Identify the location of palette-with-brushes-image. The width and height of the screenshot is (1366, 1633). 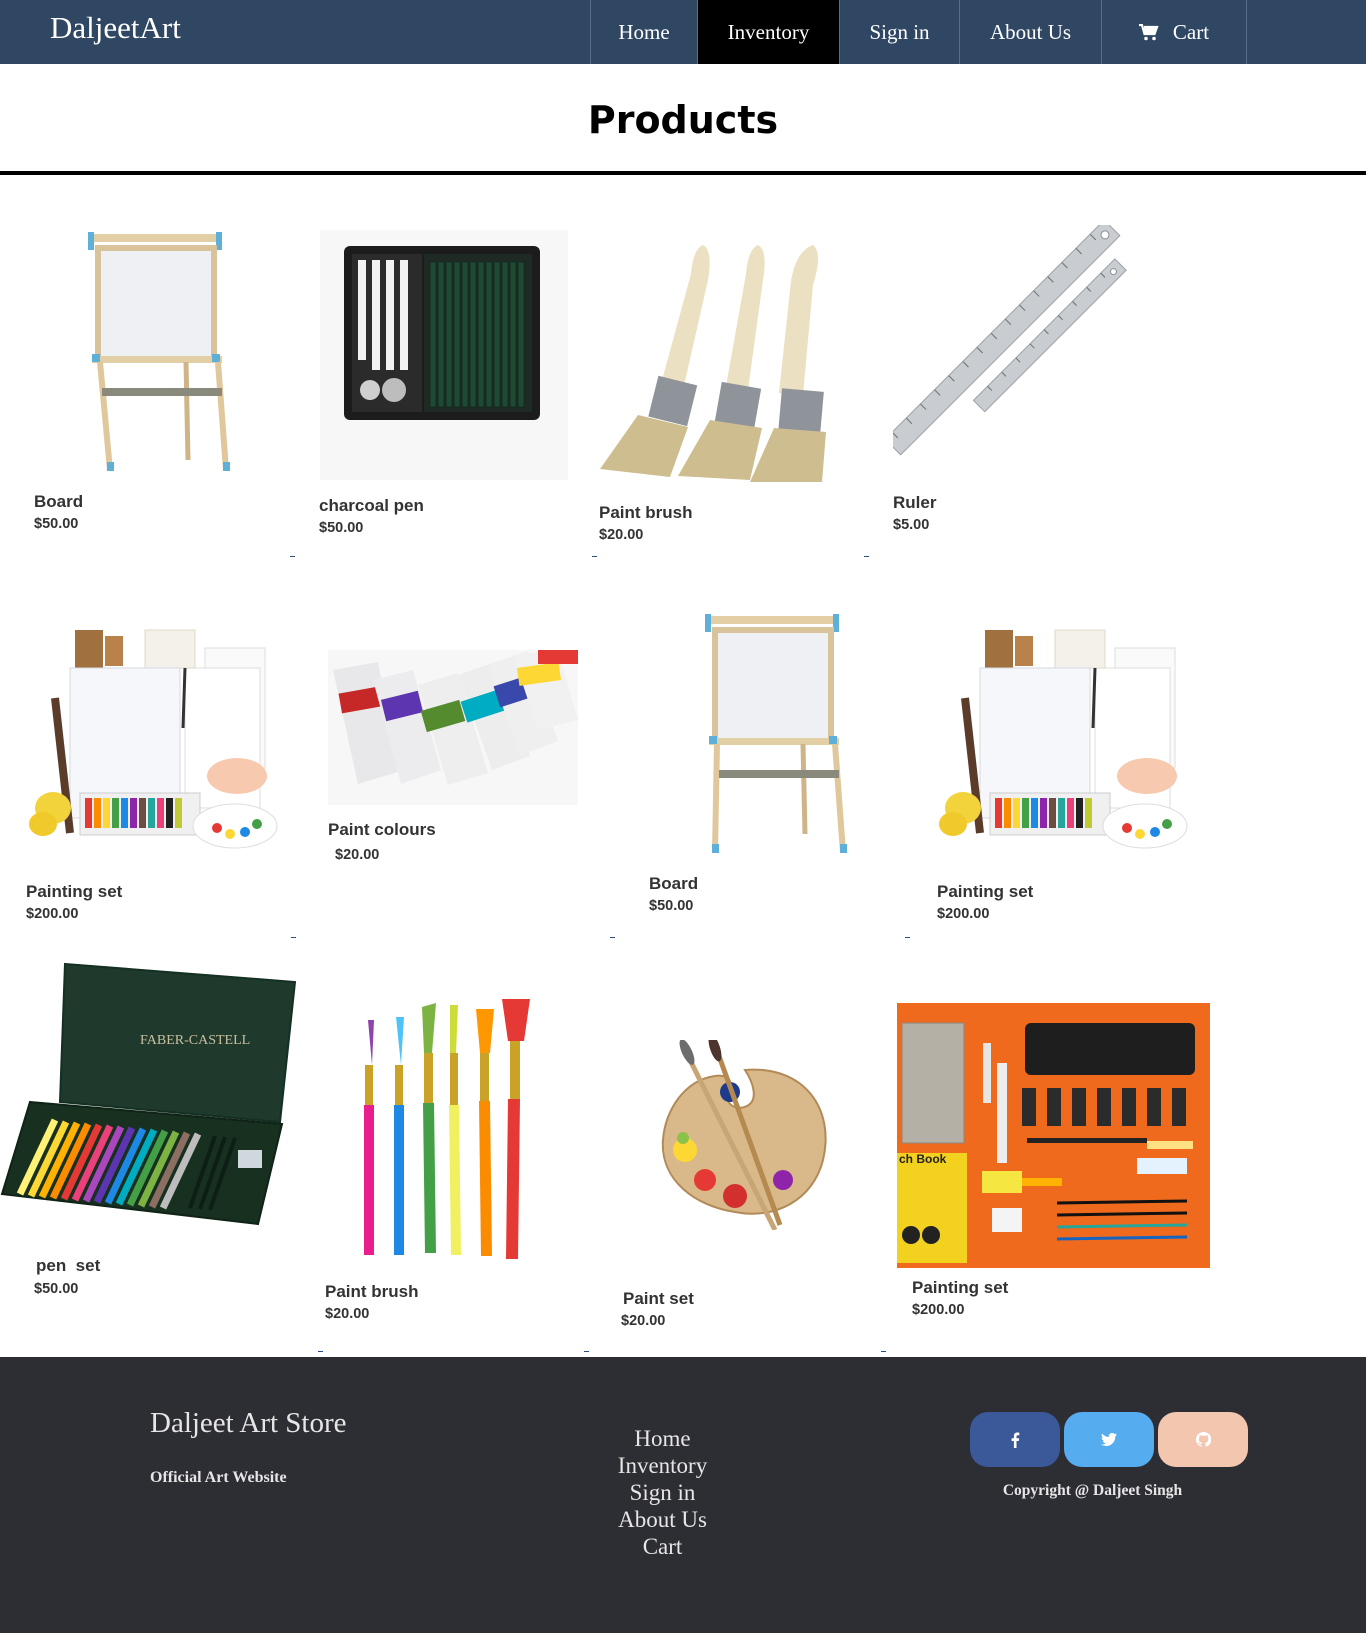
(745, 1135).